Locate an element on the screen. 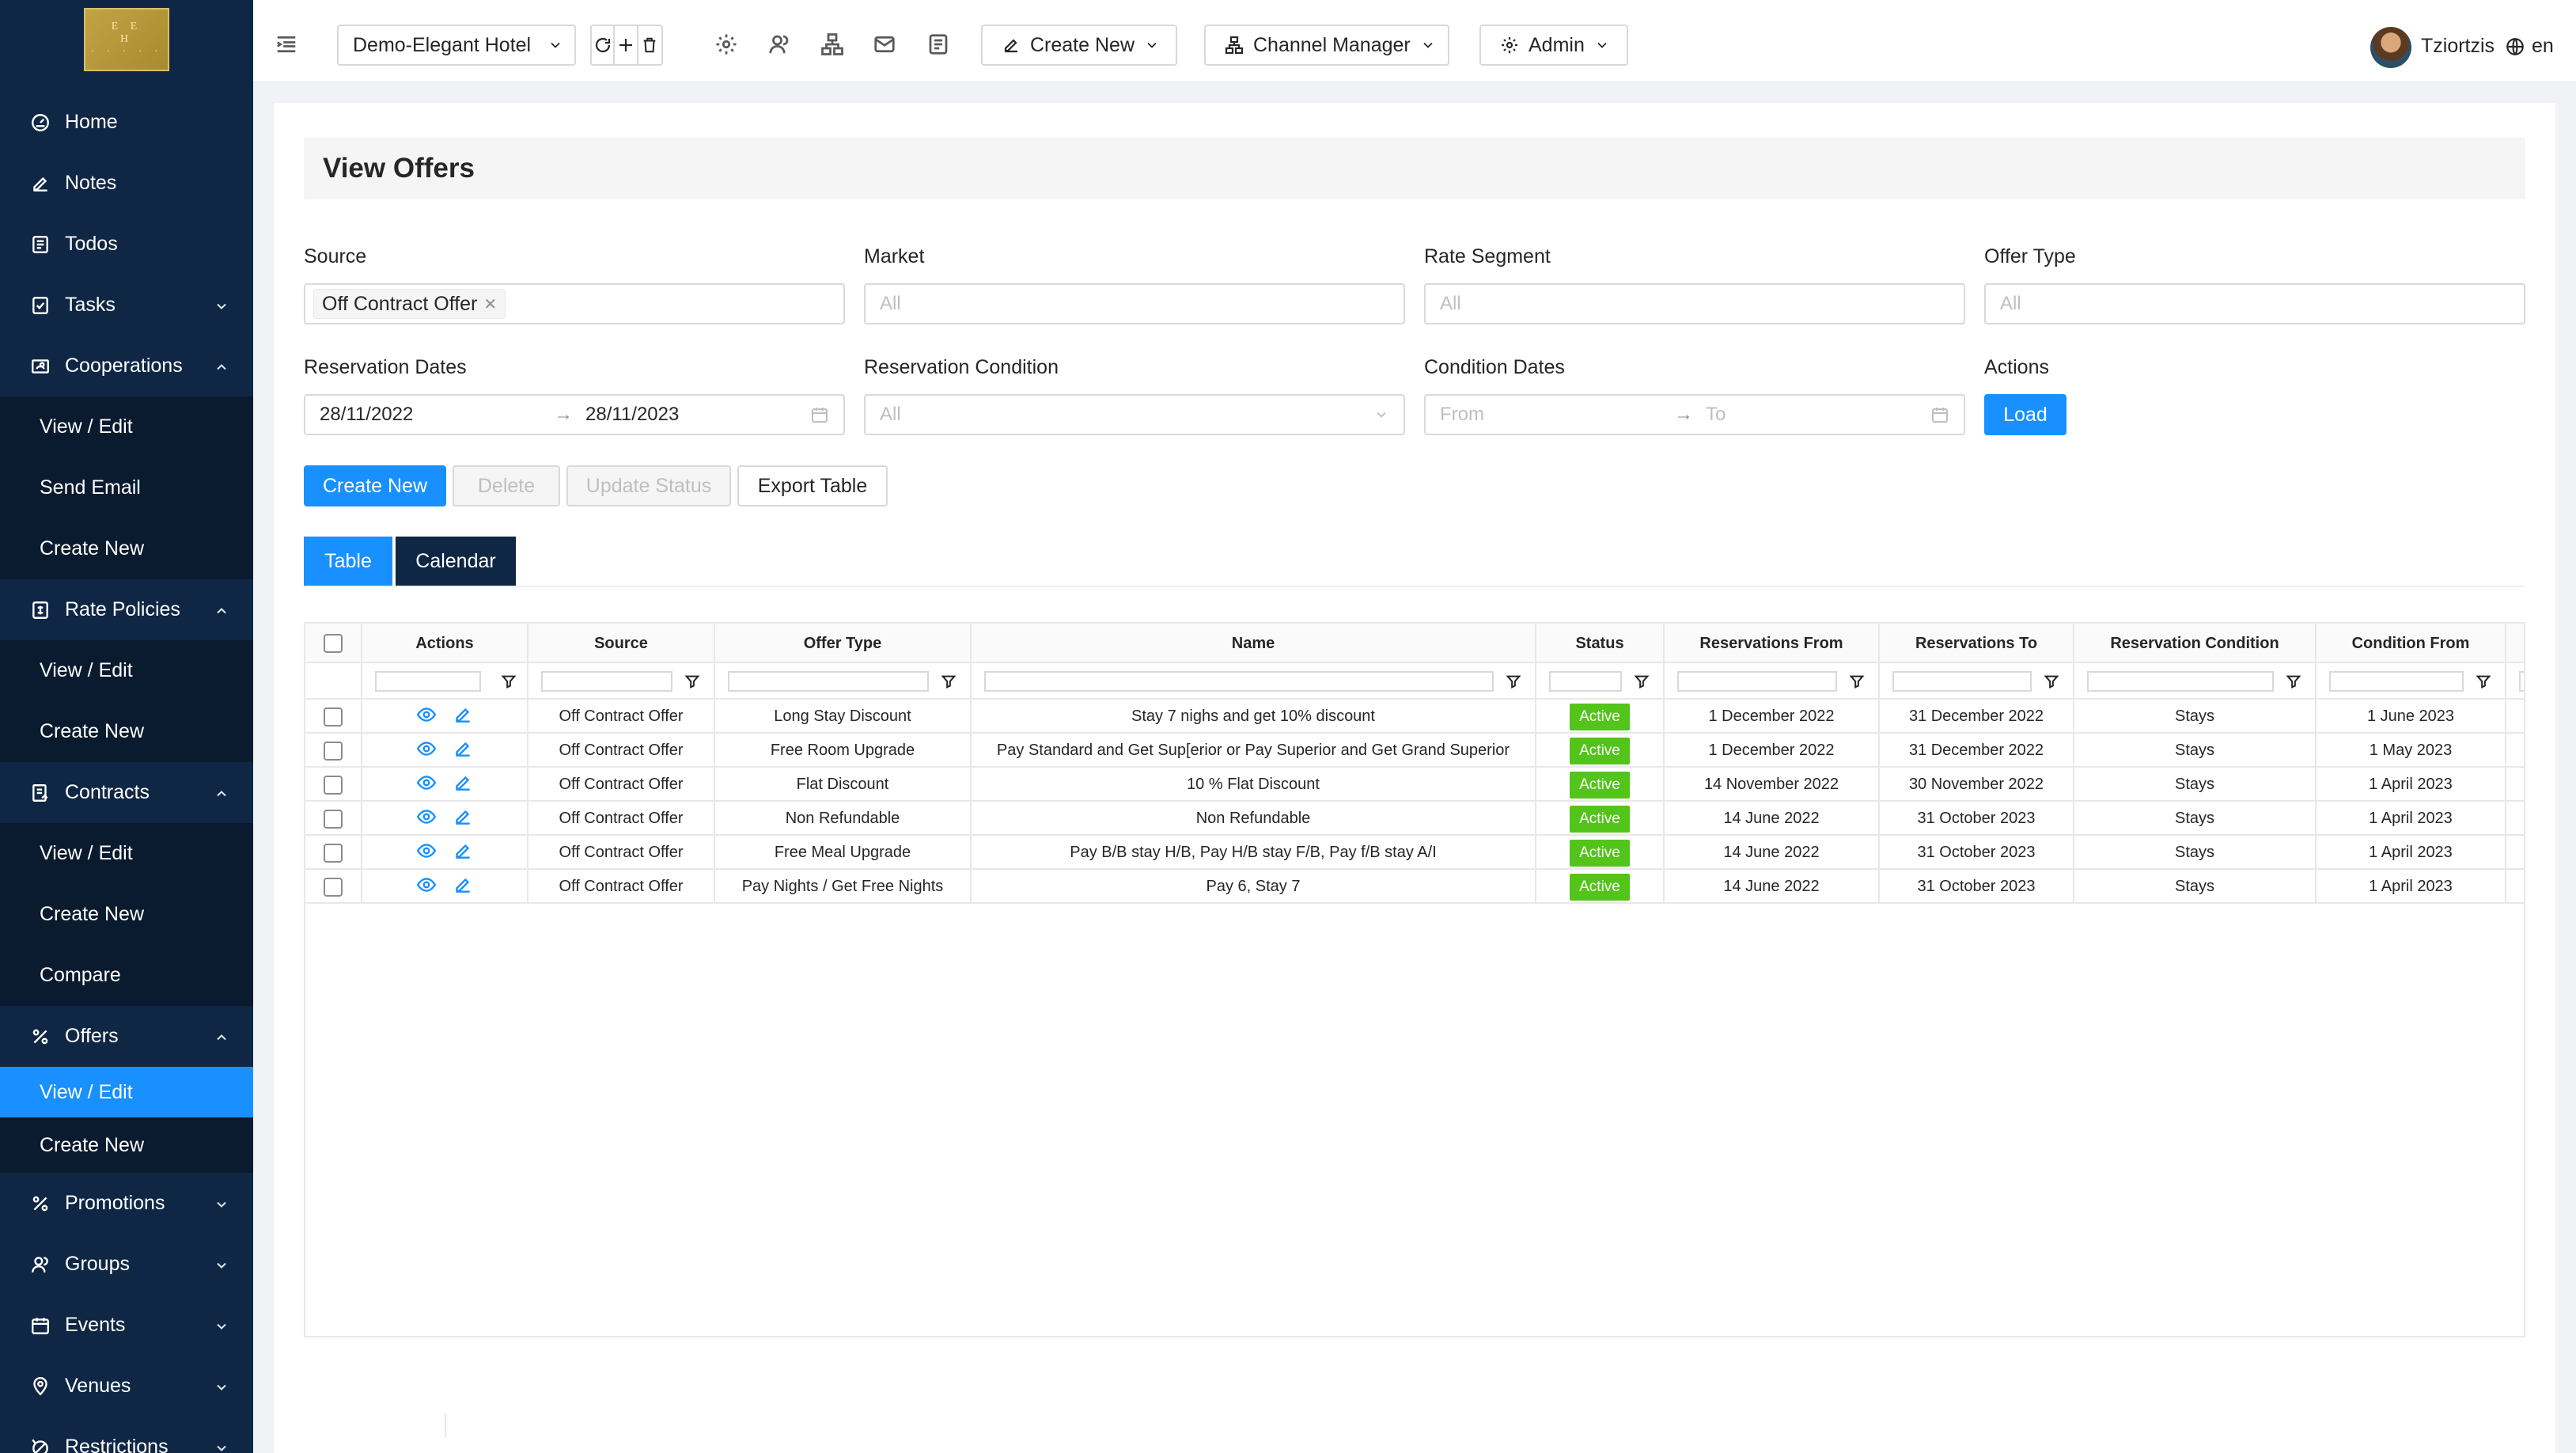  refresh-icon is located at coordinates (604, 45).